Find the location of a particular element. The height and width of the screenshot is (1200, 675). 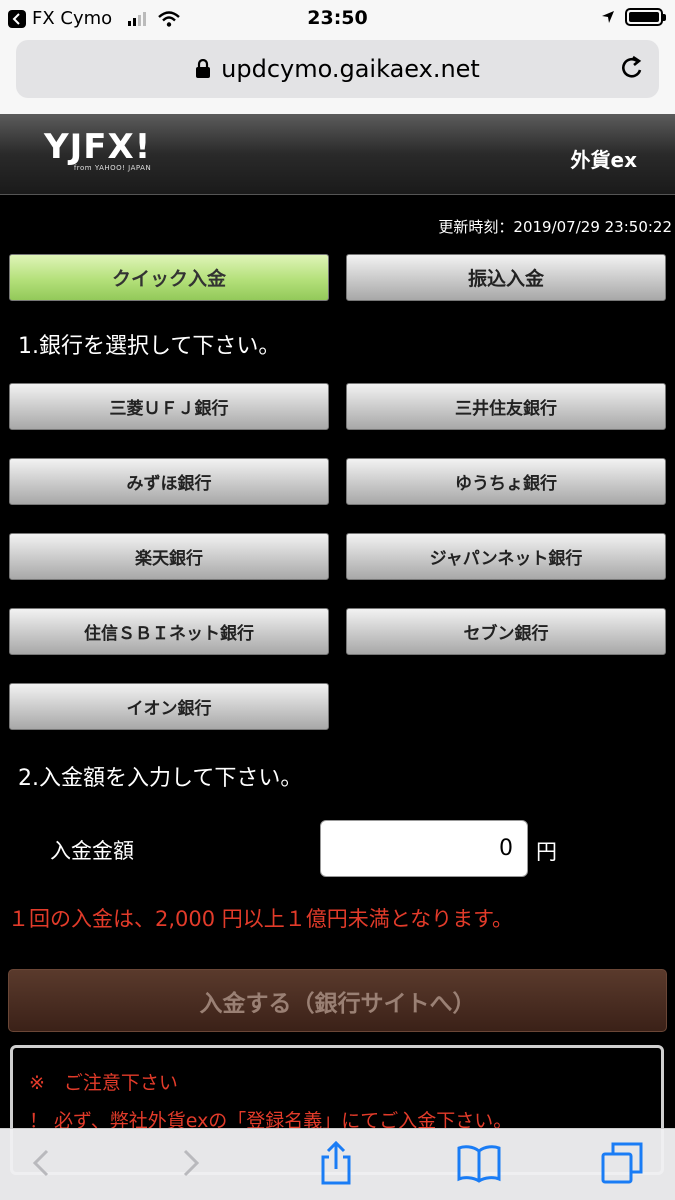

bank-button-smbc: 三井住友銀行 is located at coordinates (506, 406).